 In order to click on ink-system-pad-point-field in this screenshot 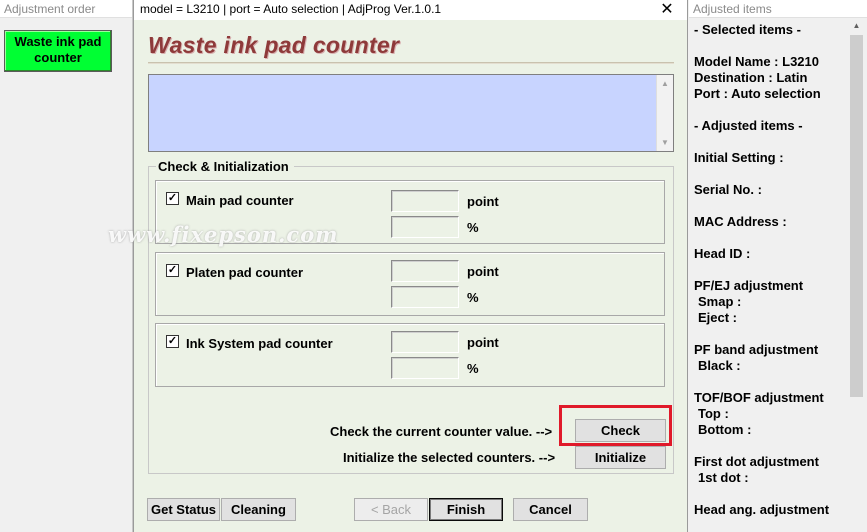, I will do `click(425, 342)`.